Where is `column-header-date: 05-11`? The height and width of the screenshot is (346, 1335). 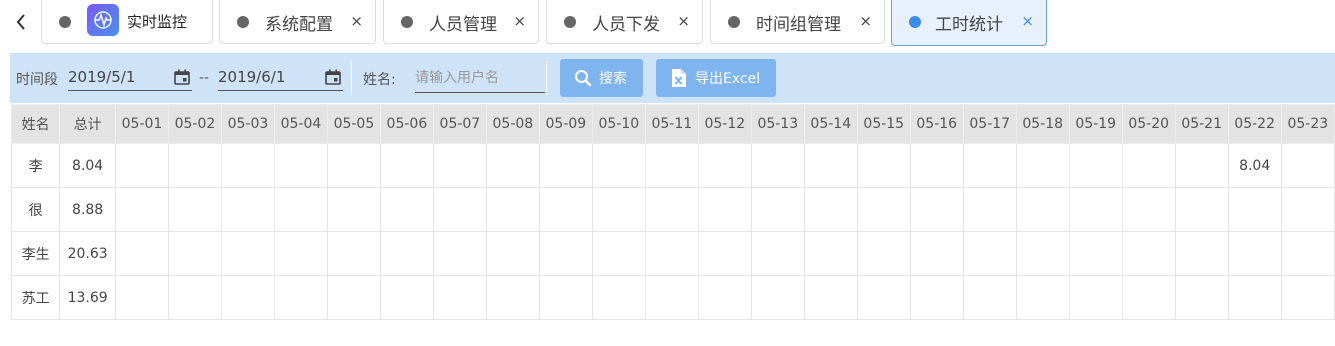
column-header-date: 05-11 is located at coordinates (671, 124).